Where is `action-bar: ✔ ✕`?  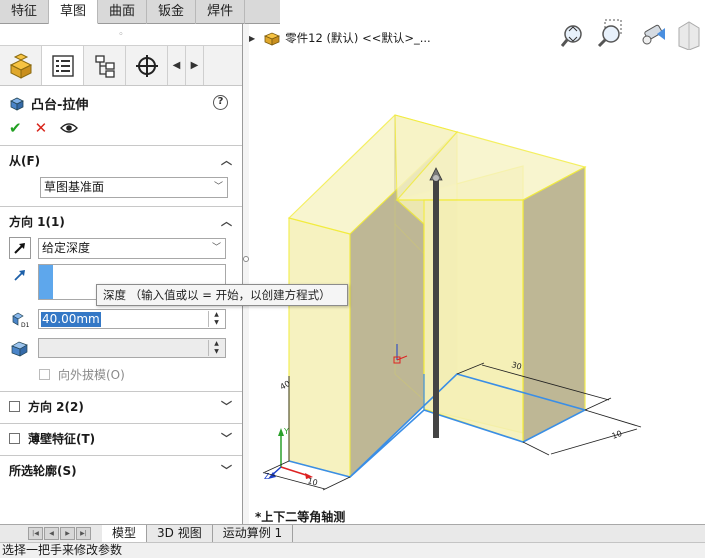
action-bar: ✔ ✕ is located at coordinates (121, 128).